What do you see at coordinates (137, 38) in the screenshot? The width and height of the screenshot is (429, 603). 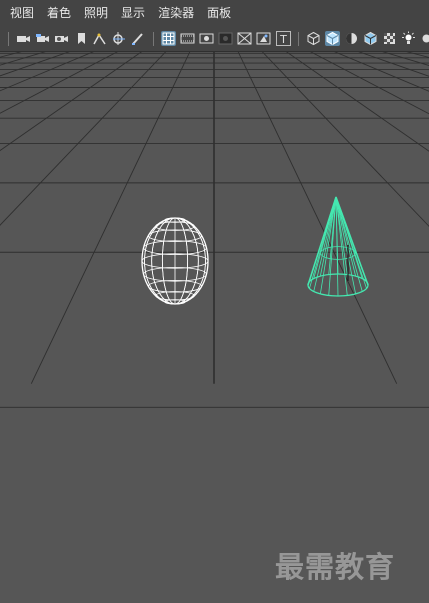 I see `pencil-icon` at bounding box center [137, 38].